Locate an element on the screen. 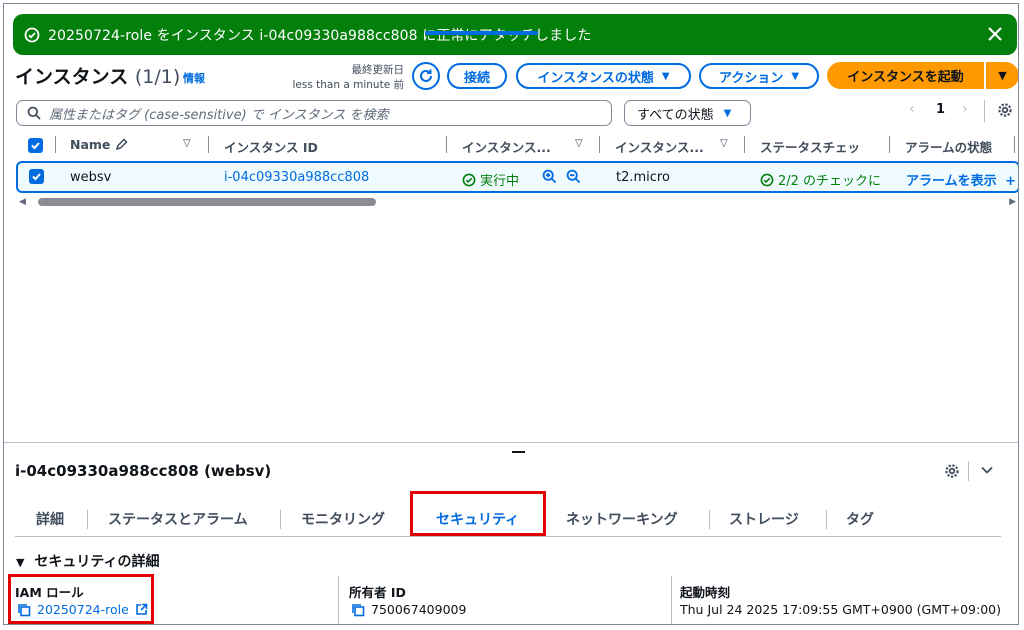  column-header-alarm: アラームの状態 is located at coordinates (948, 146).